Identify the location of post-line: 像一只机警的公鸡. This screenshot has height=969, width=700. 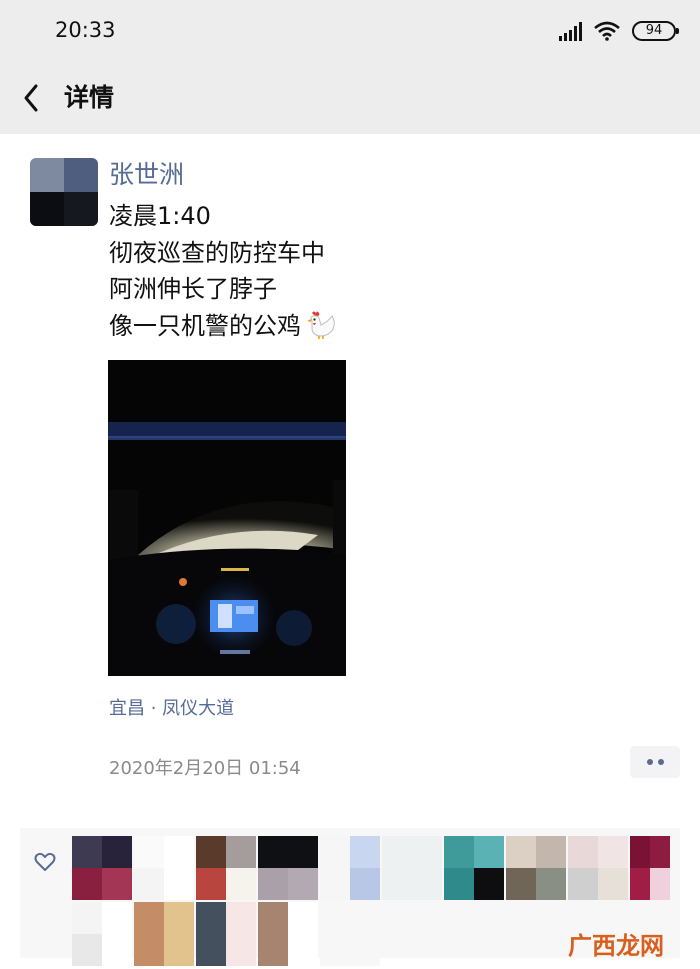
(223, 326).